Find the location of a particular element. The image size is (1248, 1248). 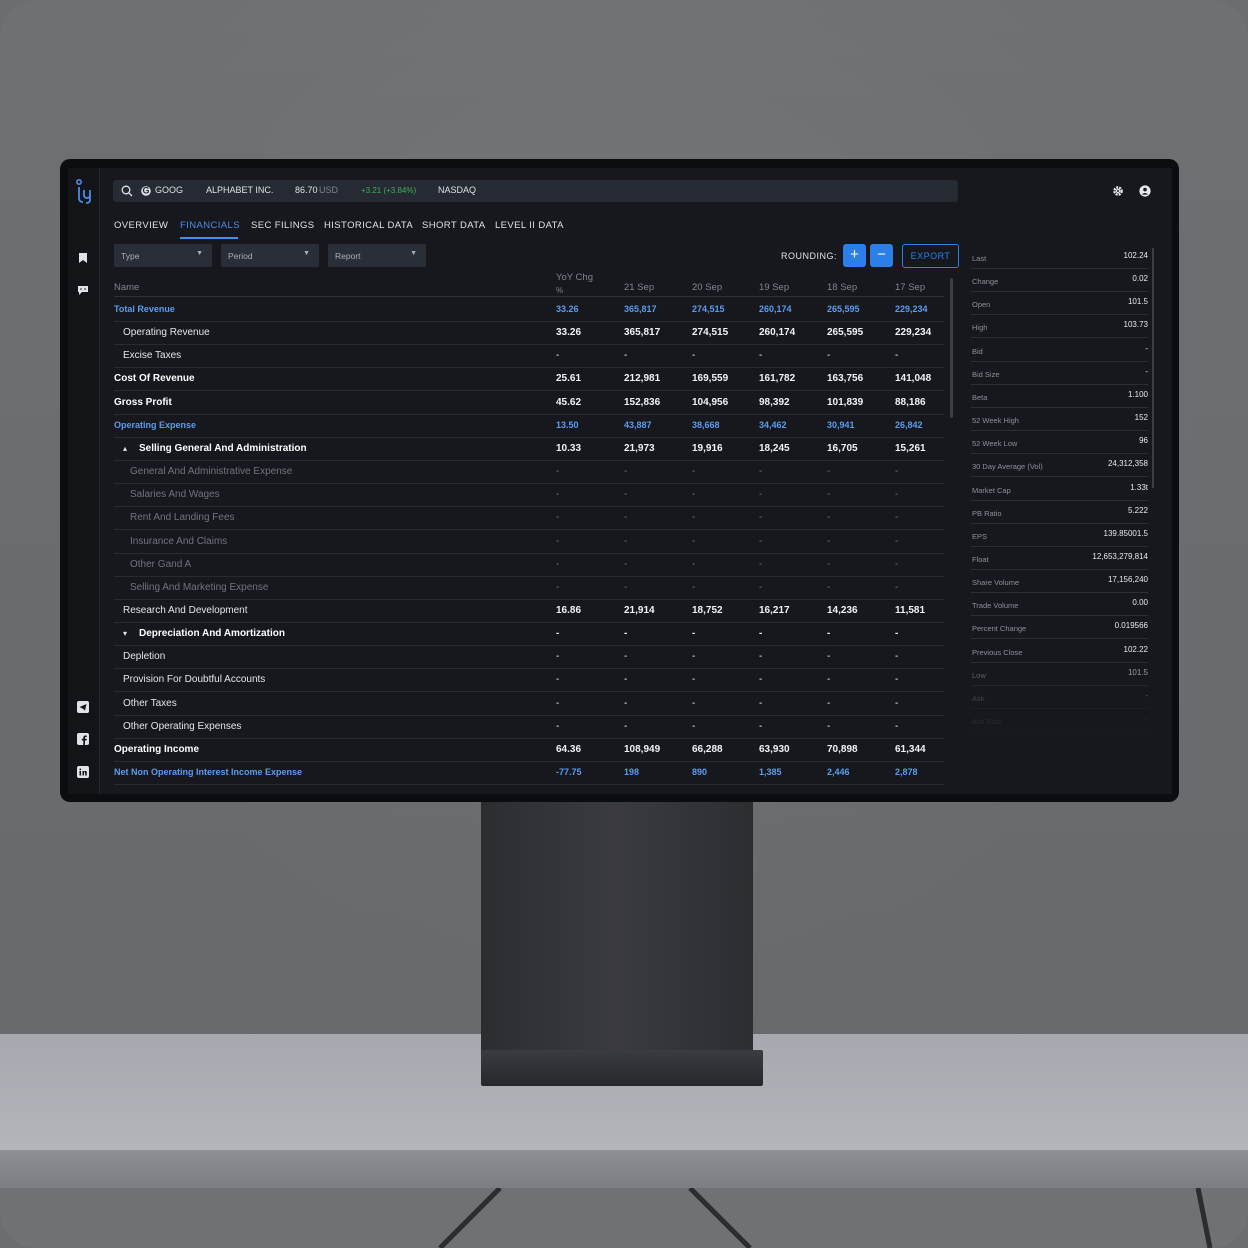

column-header-17-sep: 17 Sep is located at coordinates (910, 287).